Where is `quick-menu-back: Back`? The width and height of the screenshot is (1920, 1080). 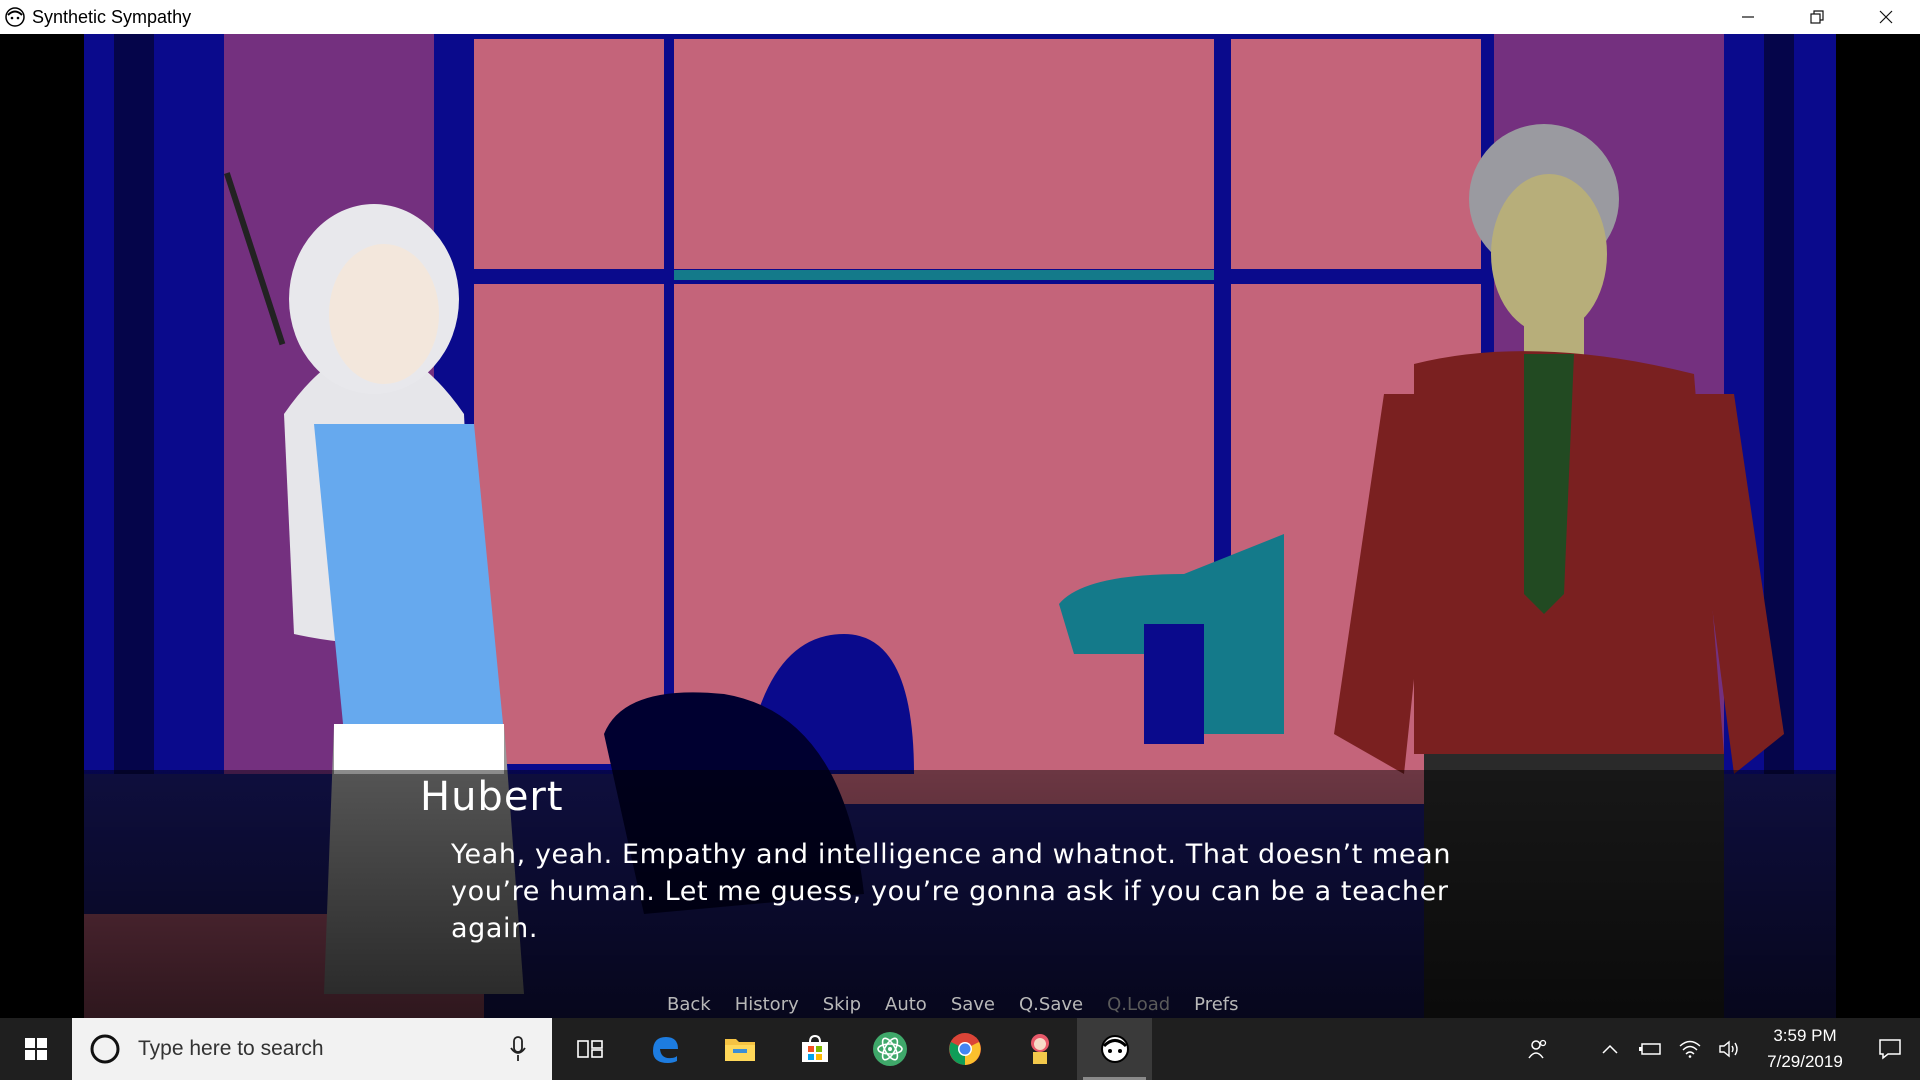 quick-menu-back: Back is located at coordinates (689, 1006).